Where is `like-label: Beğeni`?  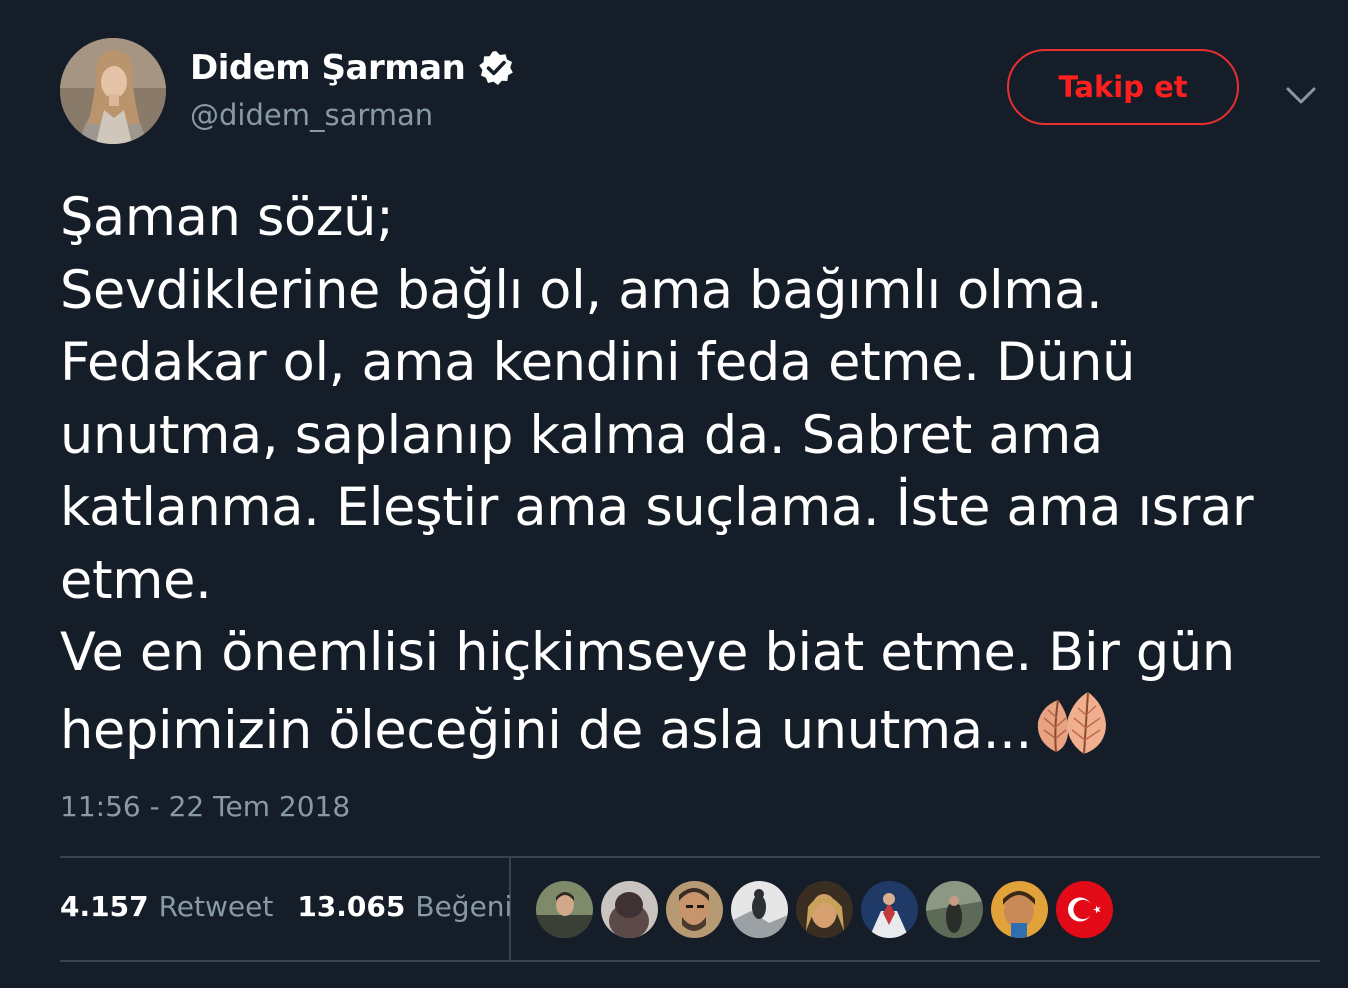 like-label: Beğeni is located at coordinates (464, 906).